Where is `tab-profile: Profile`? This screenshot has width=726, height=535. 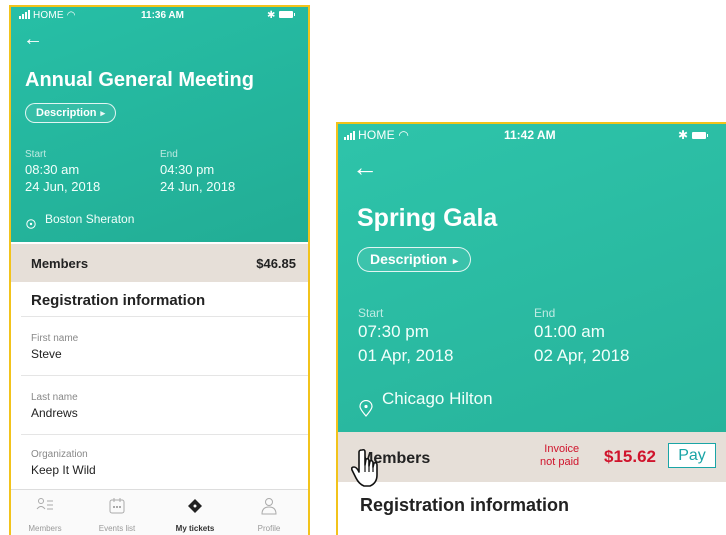
tab-profile: Profile is located at coordinates (269, 512).